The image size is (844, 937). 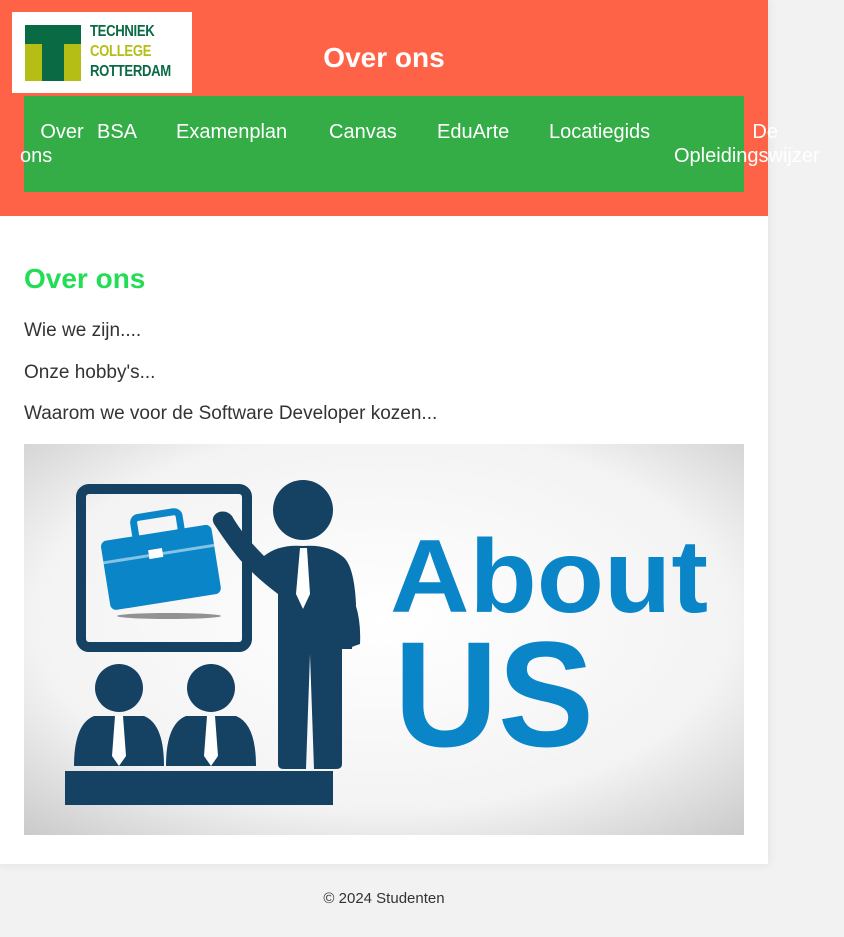 What do you see at coordinates (494, 694) in the screenshot?
I see `hero-us-text: US` at bounding box center [494, 694].